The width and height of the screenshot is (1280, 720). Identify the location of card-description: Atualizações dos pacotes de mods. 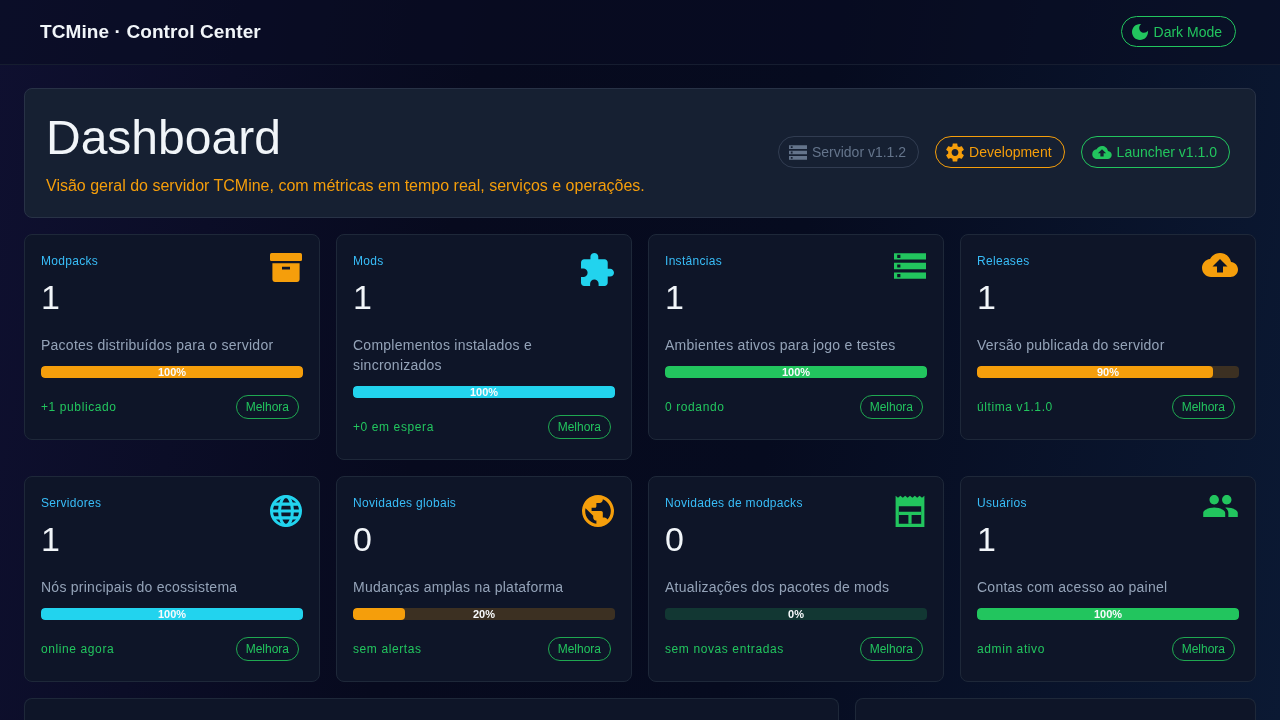
(778, 587).